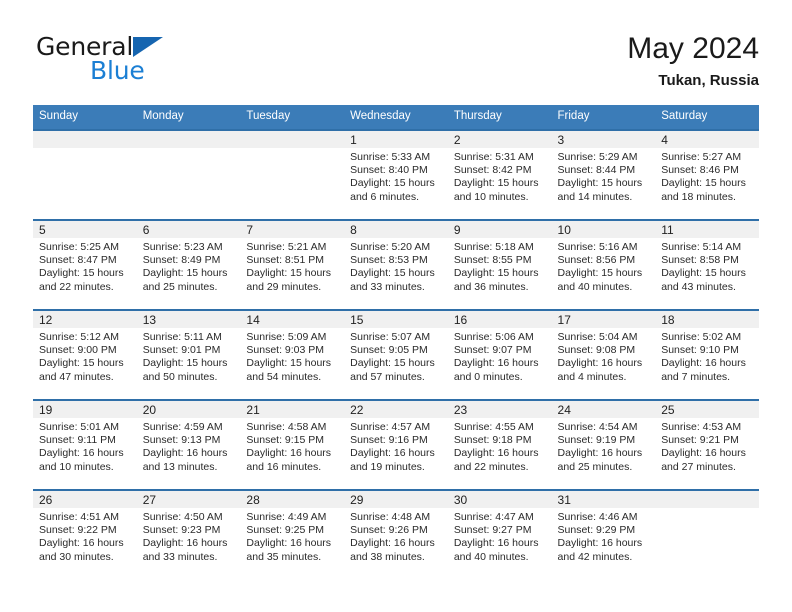 Image resolution: width=792 pixels, height=612 pixels. Describe the element at coordinates (390, 157) in the screenshot. I see `sunrise-text: Sunrise: 5:33 AM` at that location.